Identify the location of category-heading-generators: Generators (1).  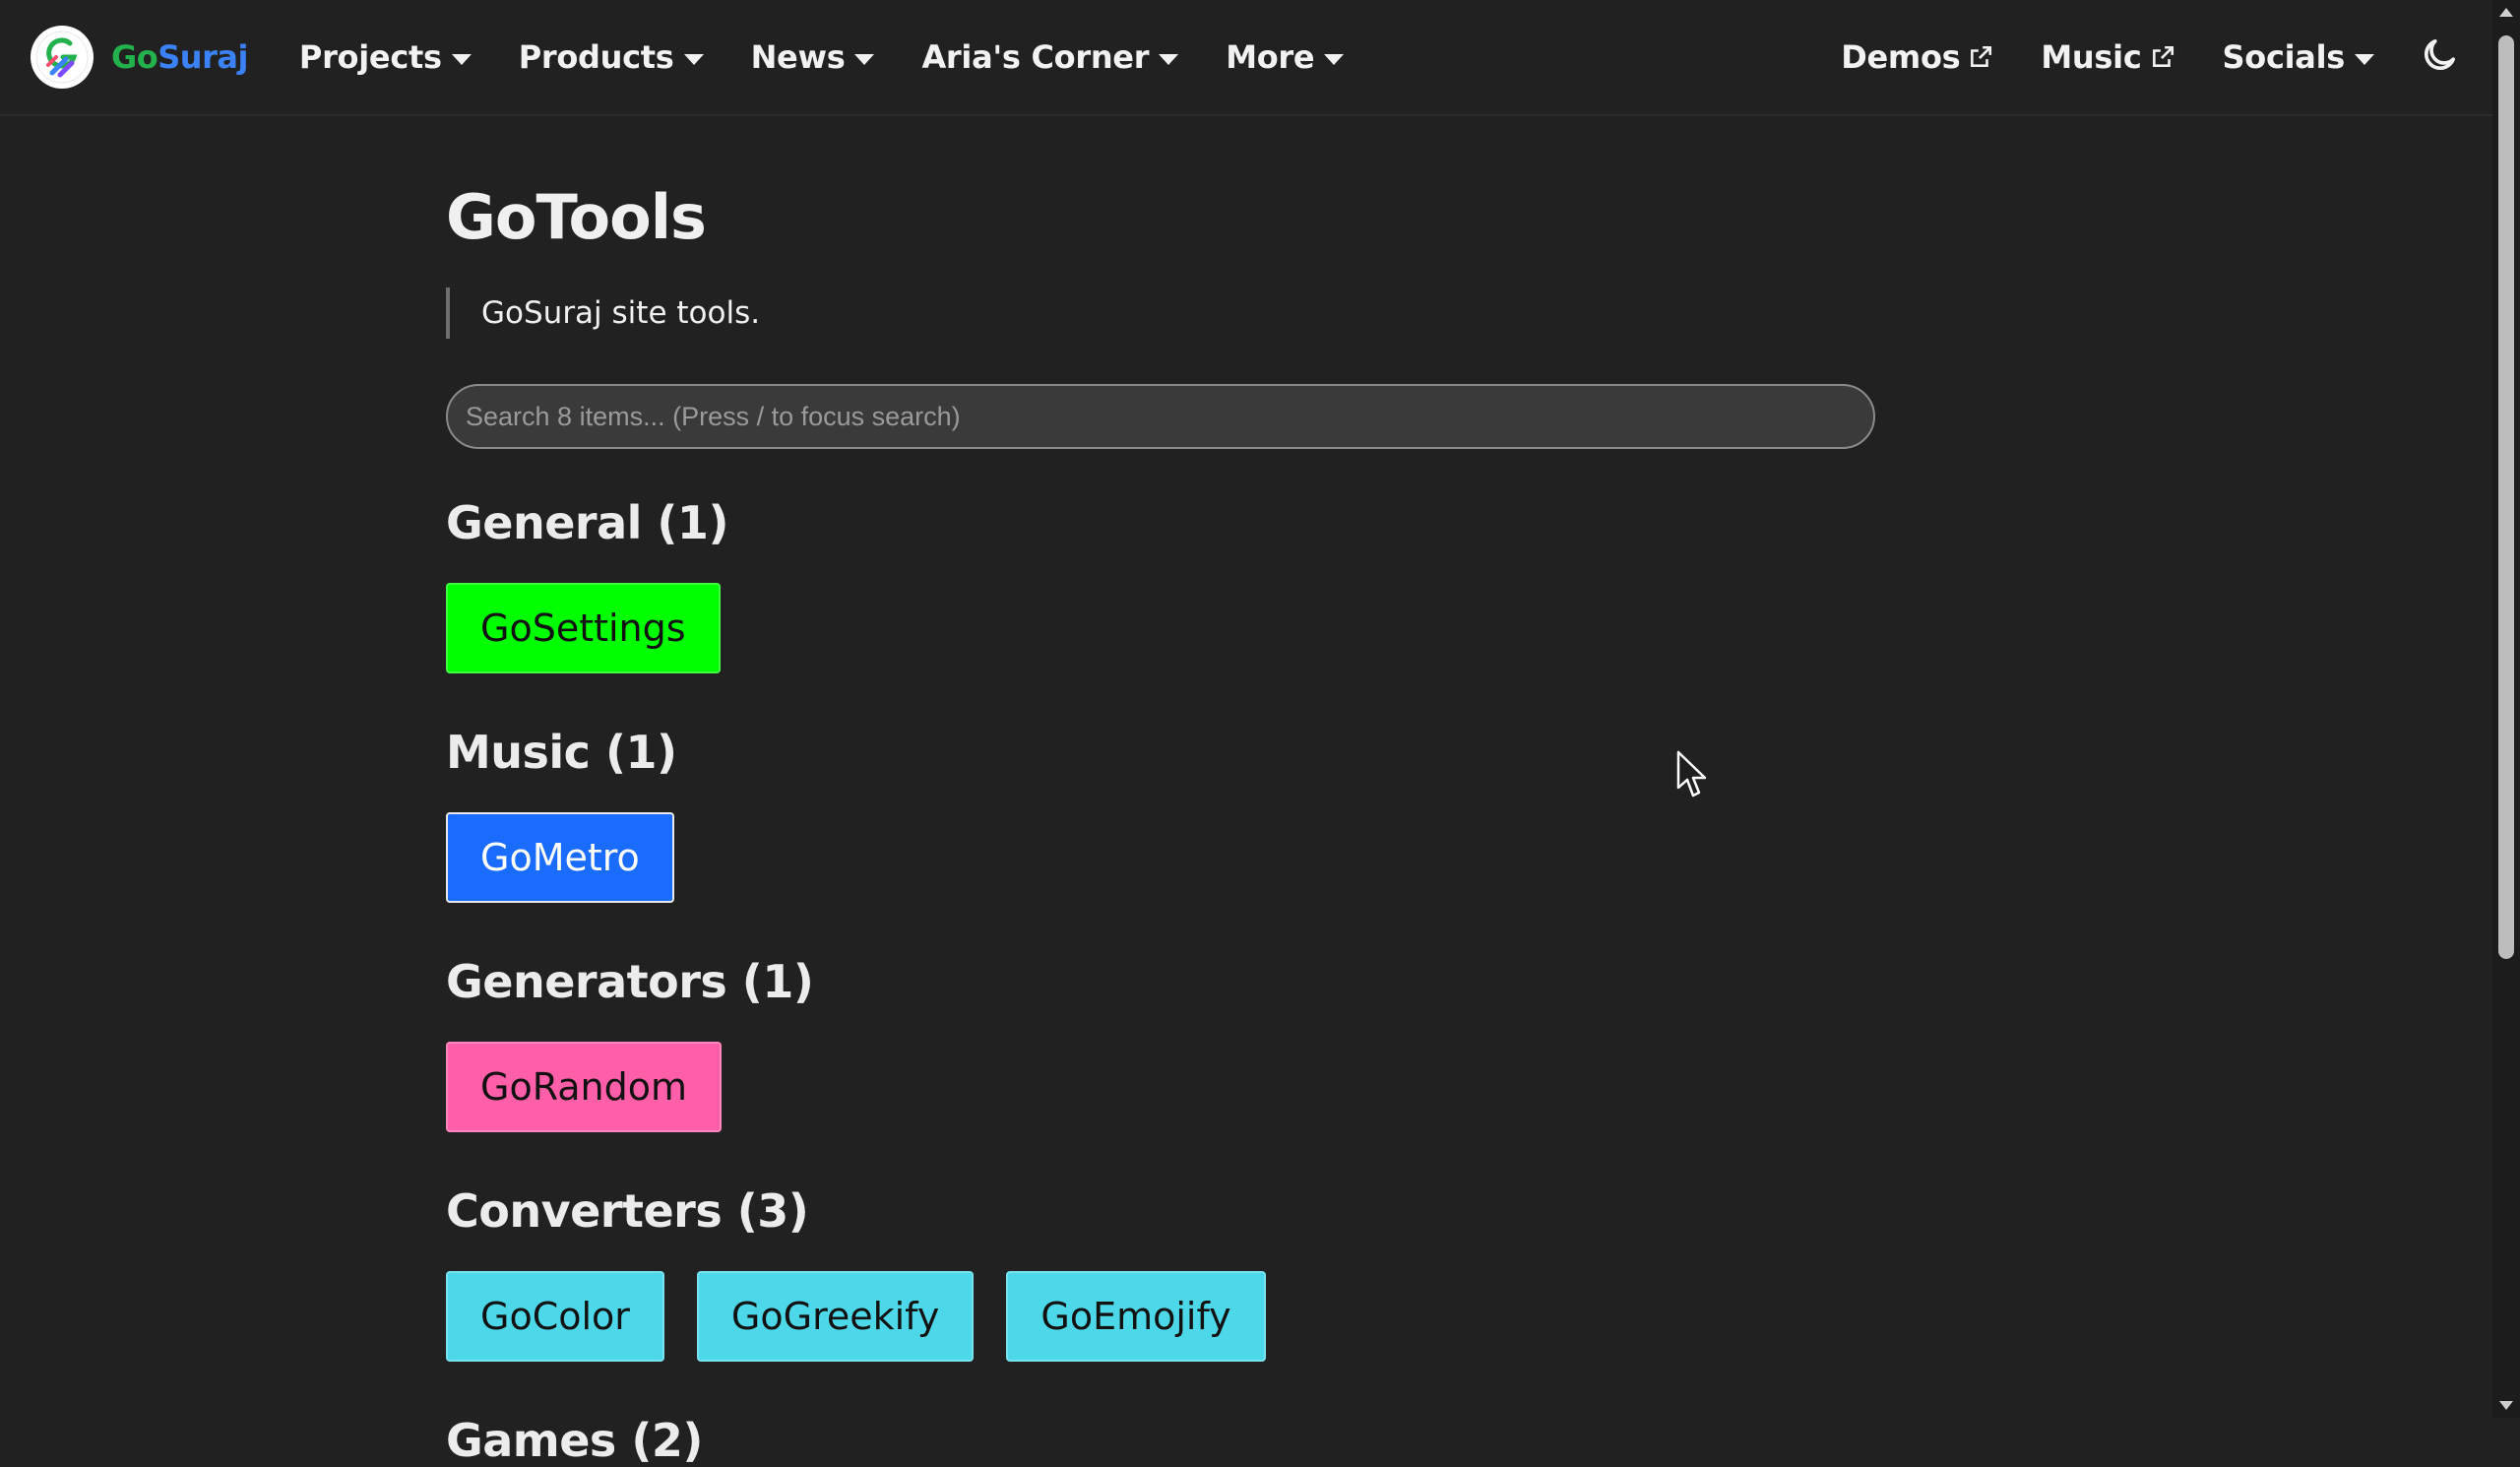
(630, 981).